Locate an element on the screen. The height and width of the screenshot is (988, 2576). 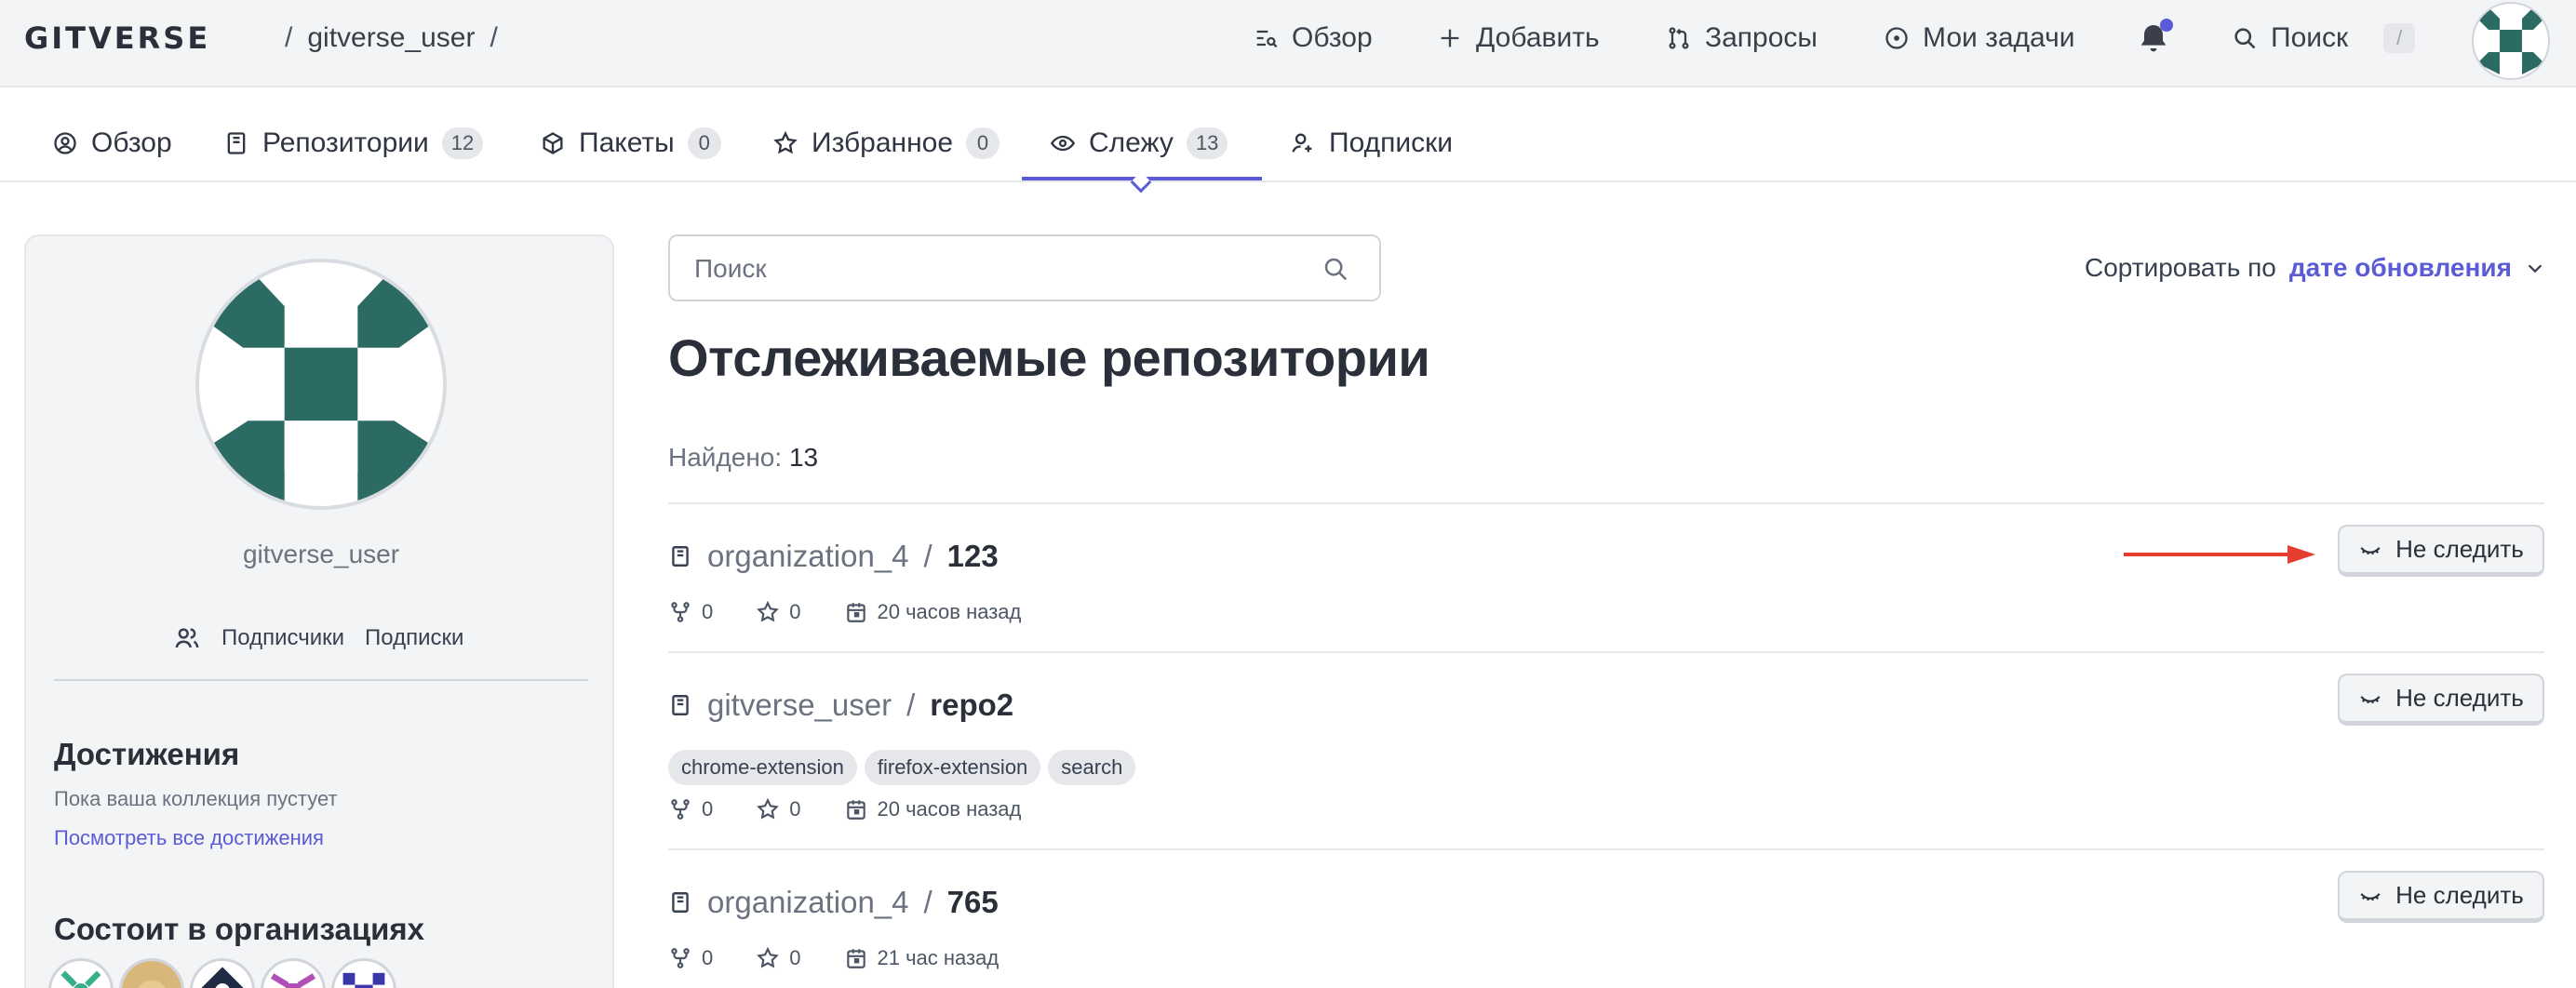
results-count: Найдено: 13 is located at coordinates (743, 458).